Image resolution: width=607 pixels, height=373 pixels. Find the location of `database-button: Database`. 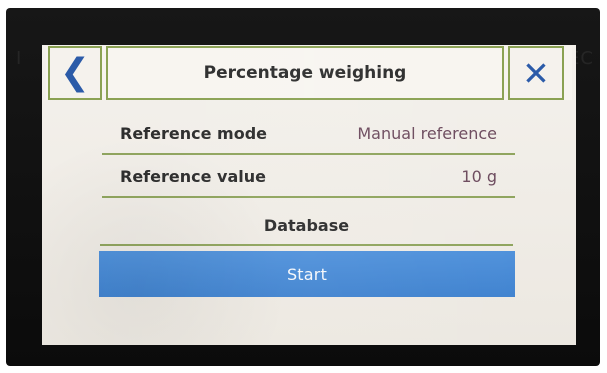

database-button: Database is located at coordinates (306, 226).